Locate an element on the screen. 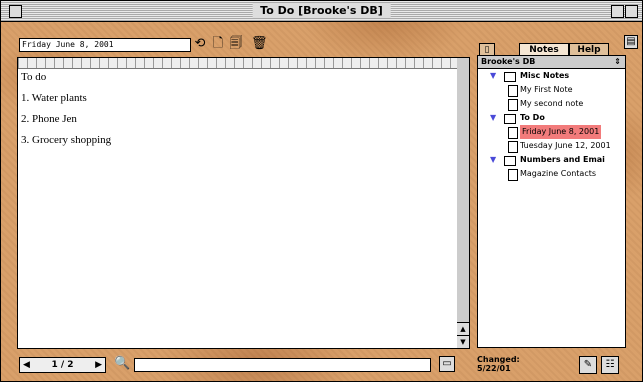 The image size is (643, 382). tree-item-label: My second note is located at coordinates (552, 103).